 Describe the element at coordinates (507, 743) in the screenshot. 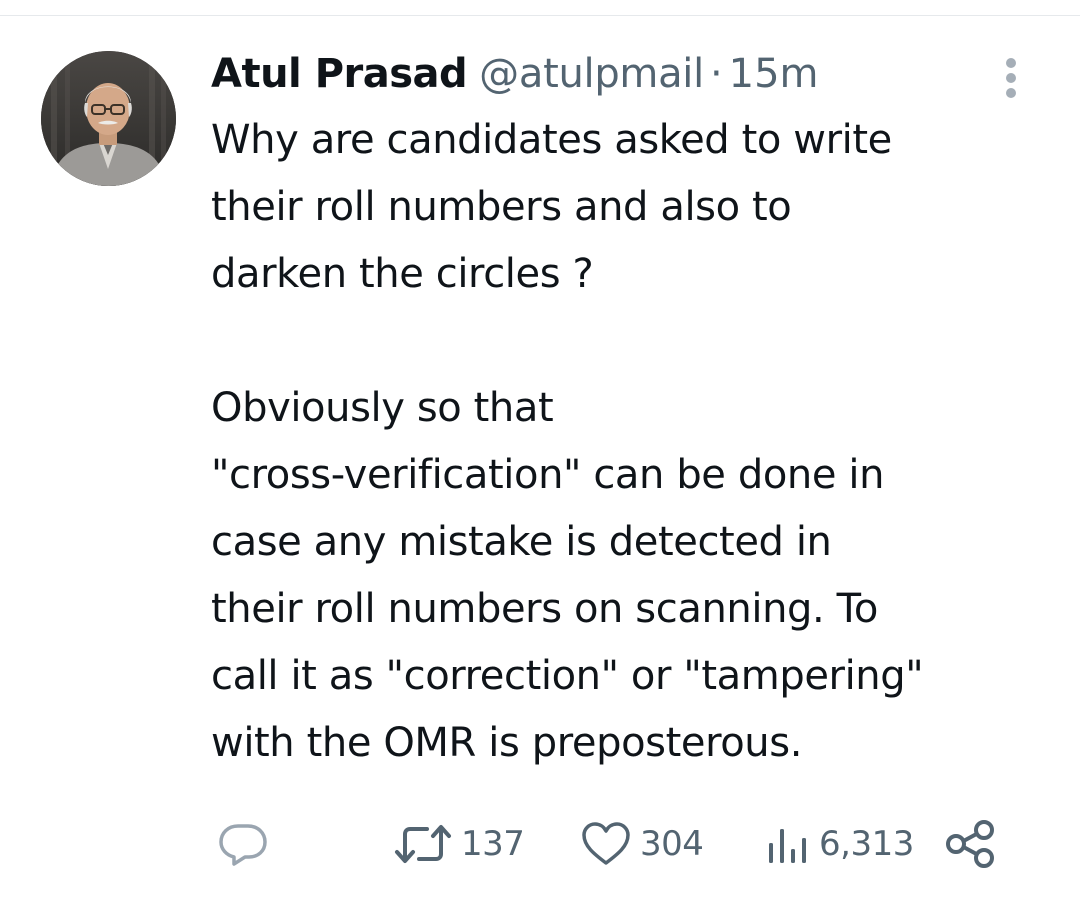

I see `tweet-text-line: with the OMR is preposterous.` at that location.